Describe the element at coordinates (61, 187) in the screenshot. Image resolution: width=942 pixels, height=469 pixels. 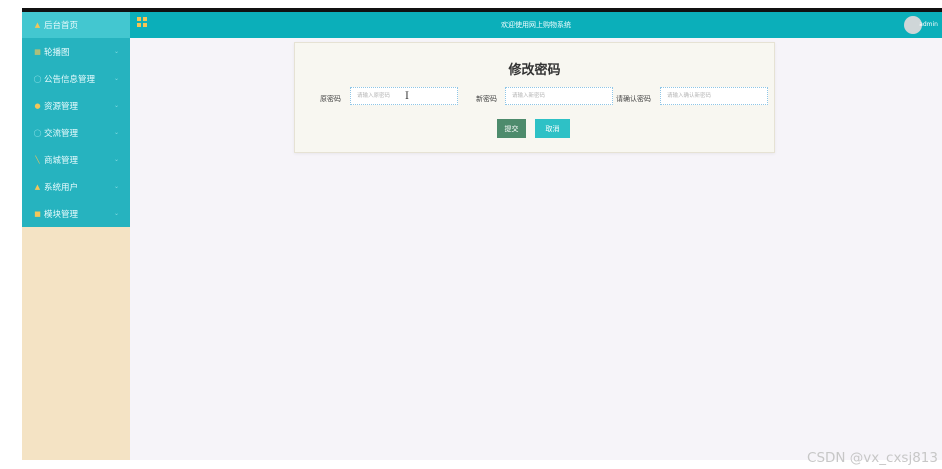
I see `sidebar-item-label: 系统用户` at that location.